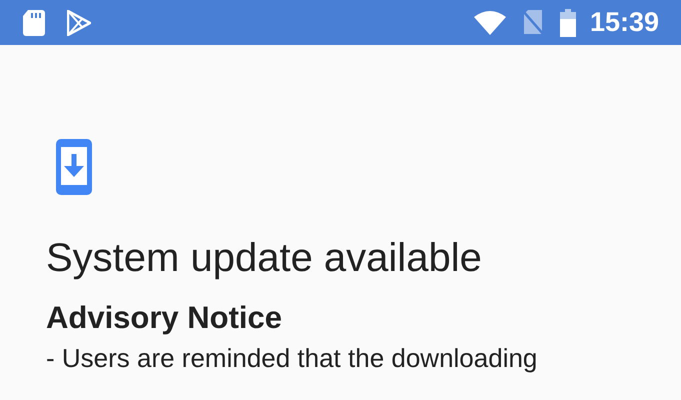 This screenshot has height=400, width=681. What do you see at coordinates (34, 23) in the screenshot?
I see `sd-card-icon` at bounding box center [34, 23].